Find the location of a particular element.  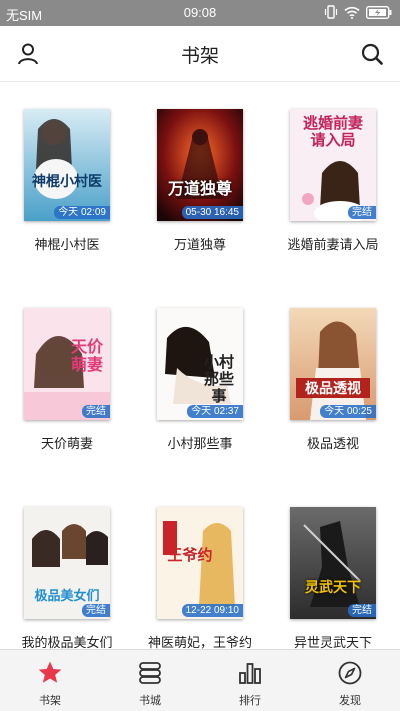

book-item: 神棍小村医 今天 02:09 神棍小村医 is located at coordinates (67, 178).